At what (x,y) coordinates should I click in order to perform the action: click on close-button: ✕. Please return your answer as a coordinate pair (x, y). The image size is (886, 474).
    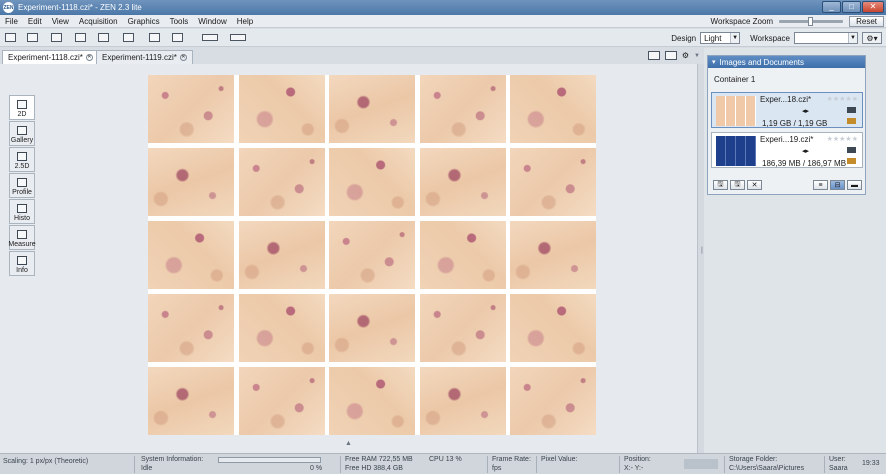
    Looking at the image, I should click on (873, 7).